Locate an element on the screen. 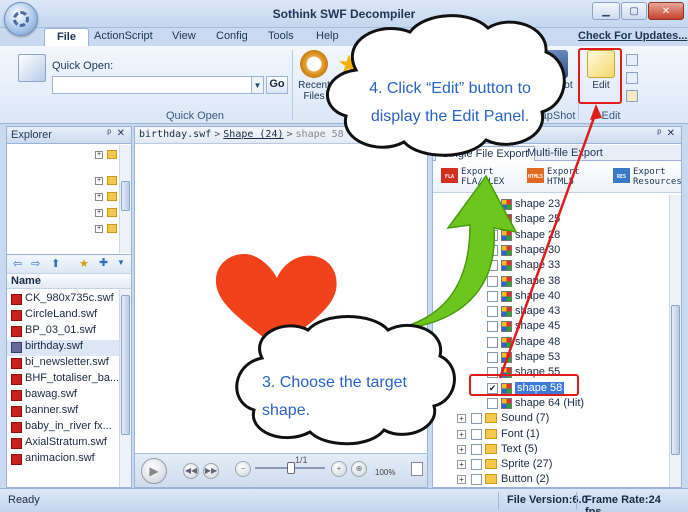 This screenshot has height=512, width=688. shape-tree-item: shape 33 is located at coordinates (551, 265).